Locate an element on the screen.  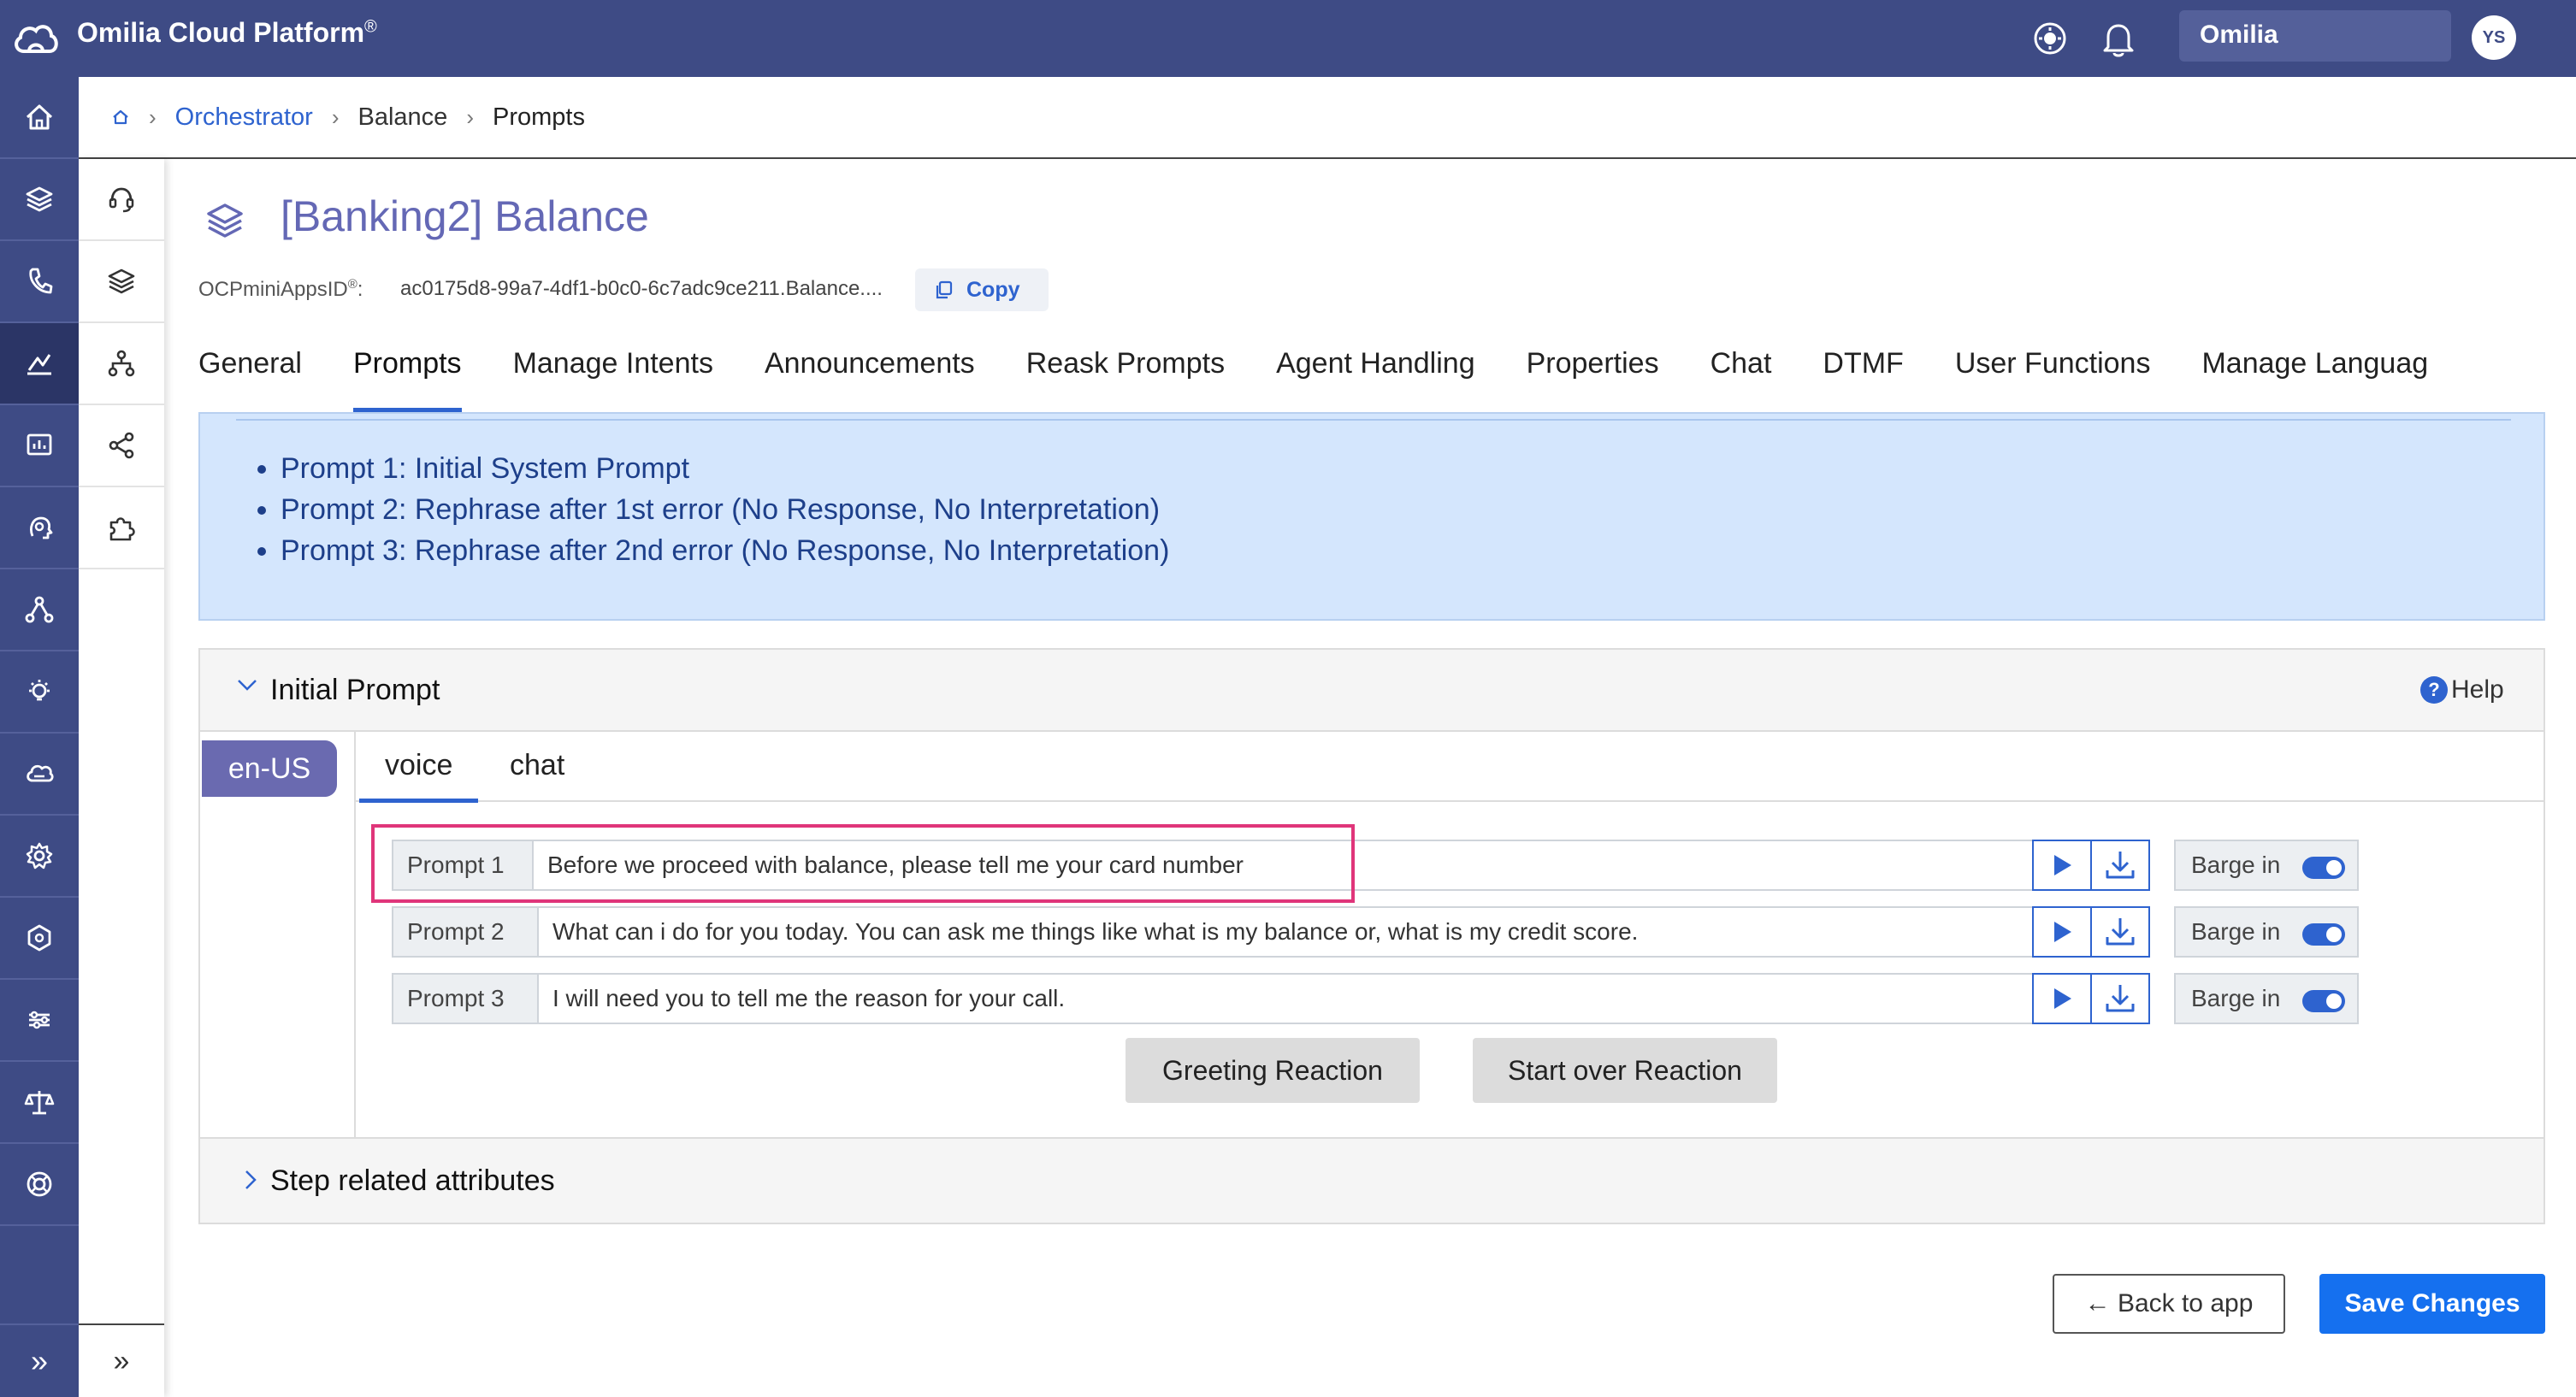
sidebar-expand-button: » is located at coordinates (121, 1360).